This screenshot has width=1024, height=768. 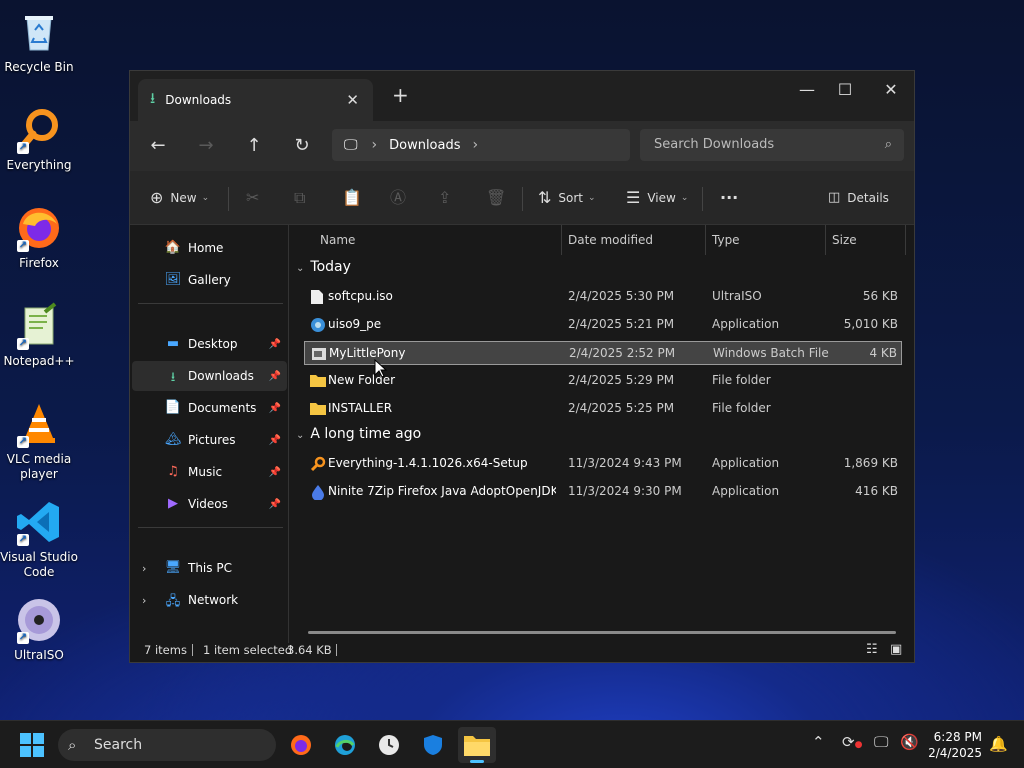 I want to click on search-input: Search Downloads ⌕, so click(x=772, y=145).